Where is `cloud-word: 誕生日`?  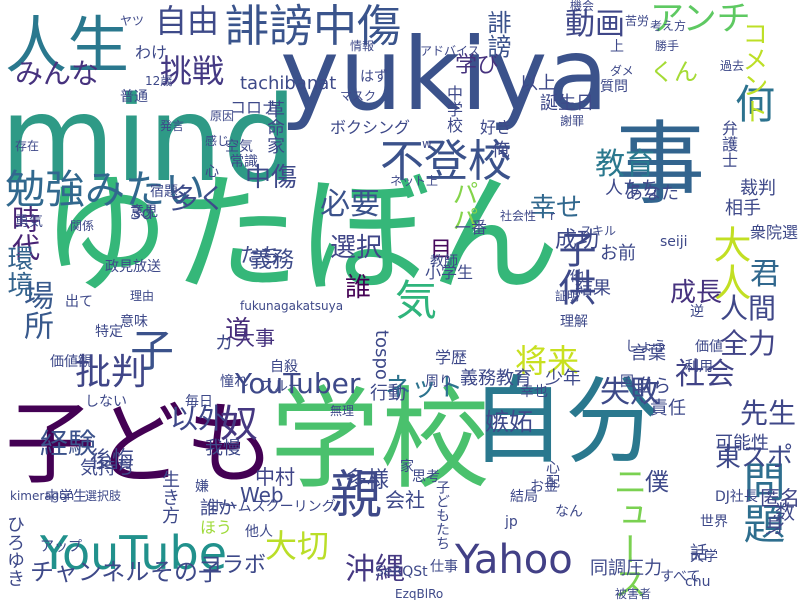 cloud-word: 誕生日 is located at coordinates (567, 103).